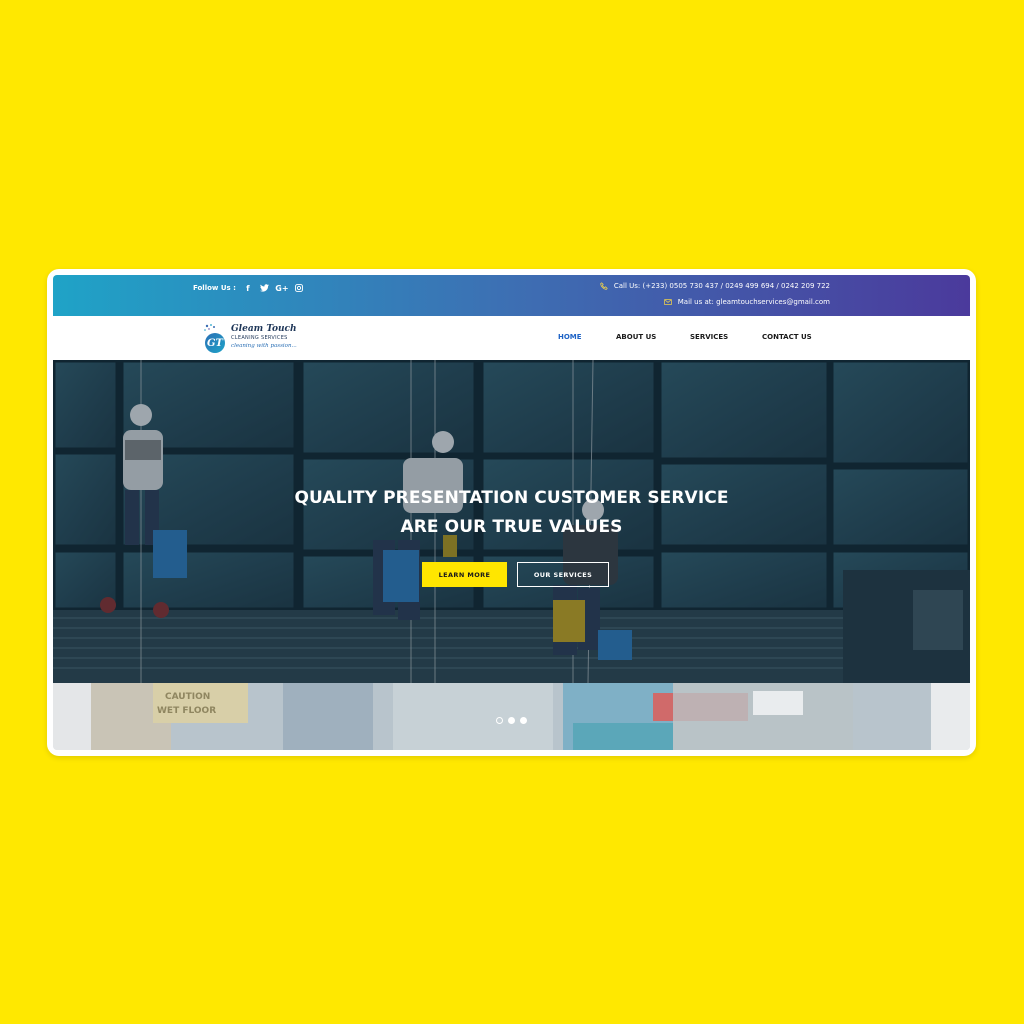 The image size is (1024, 1024). I want to click on hero-title-line-1: QUALITY PRESENTATION CUSTOMER SERVICE, so click(511, 498).